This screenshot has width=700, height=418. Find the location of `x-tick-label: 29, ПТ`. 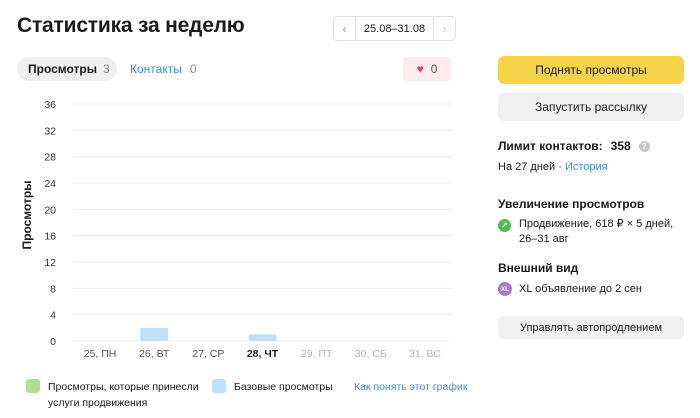

x-tick-label: 29, ПТ is located at coordinates (317, 354).